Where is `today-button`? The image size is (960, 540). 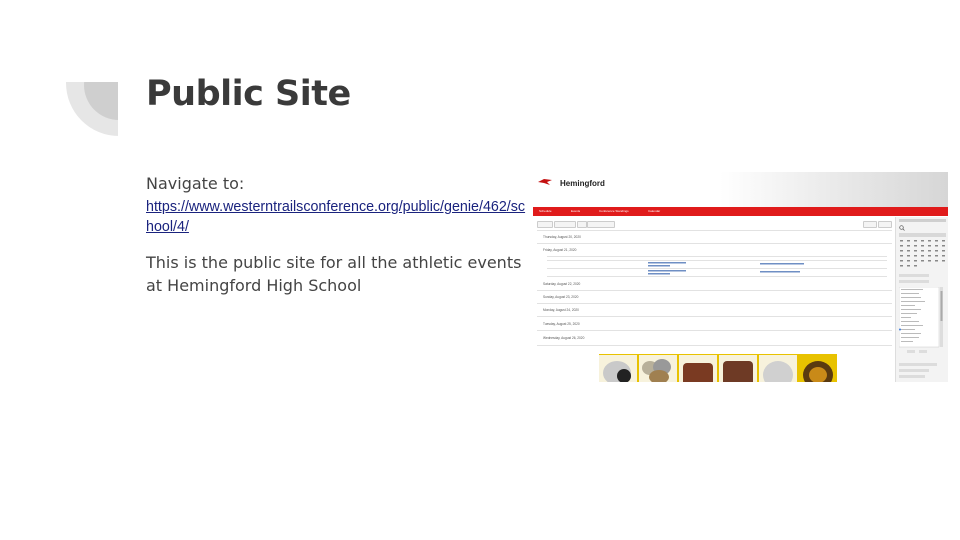
today-button is located at coordinates (565, 224).